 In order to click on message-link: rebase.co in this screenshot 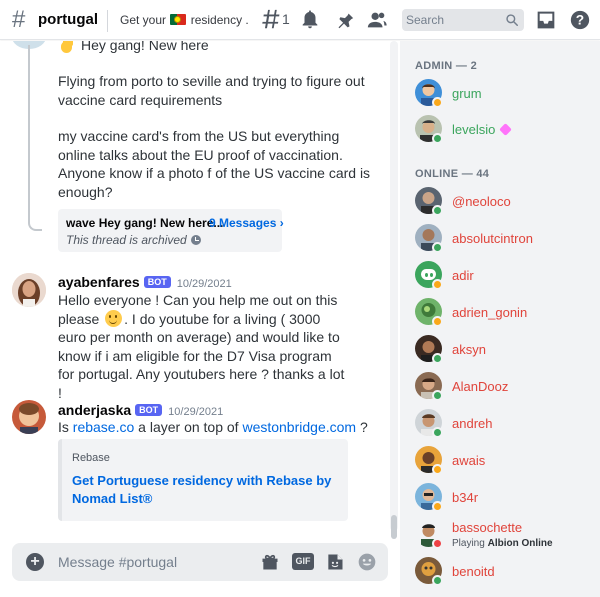, I will do `click(103, 427)`.